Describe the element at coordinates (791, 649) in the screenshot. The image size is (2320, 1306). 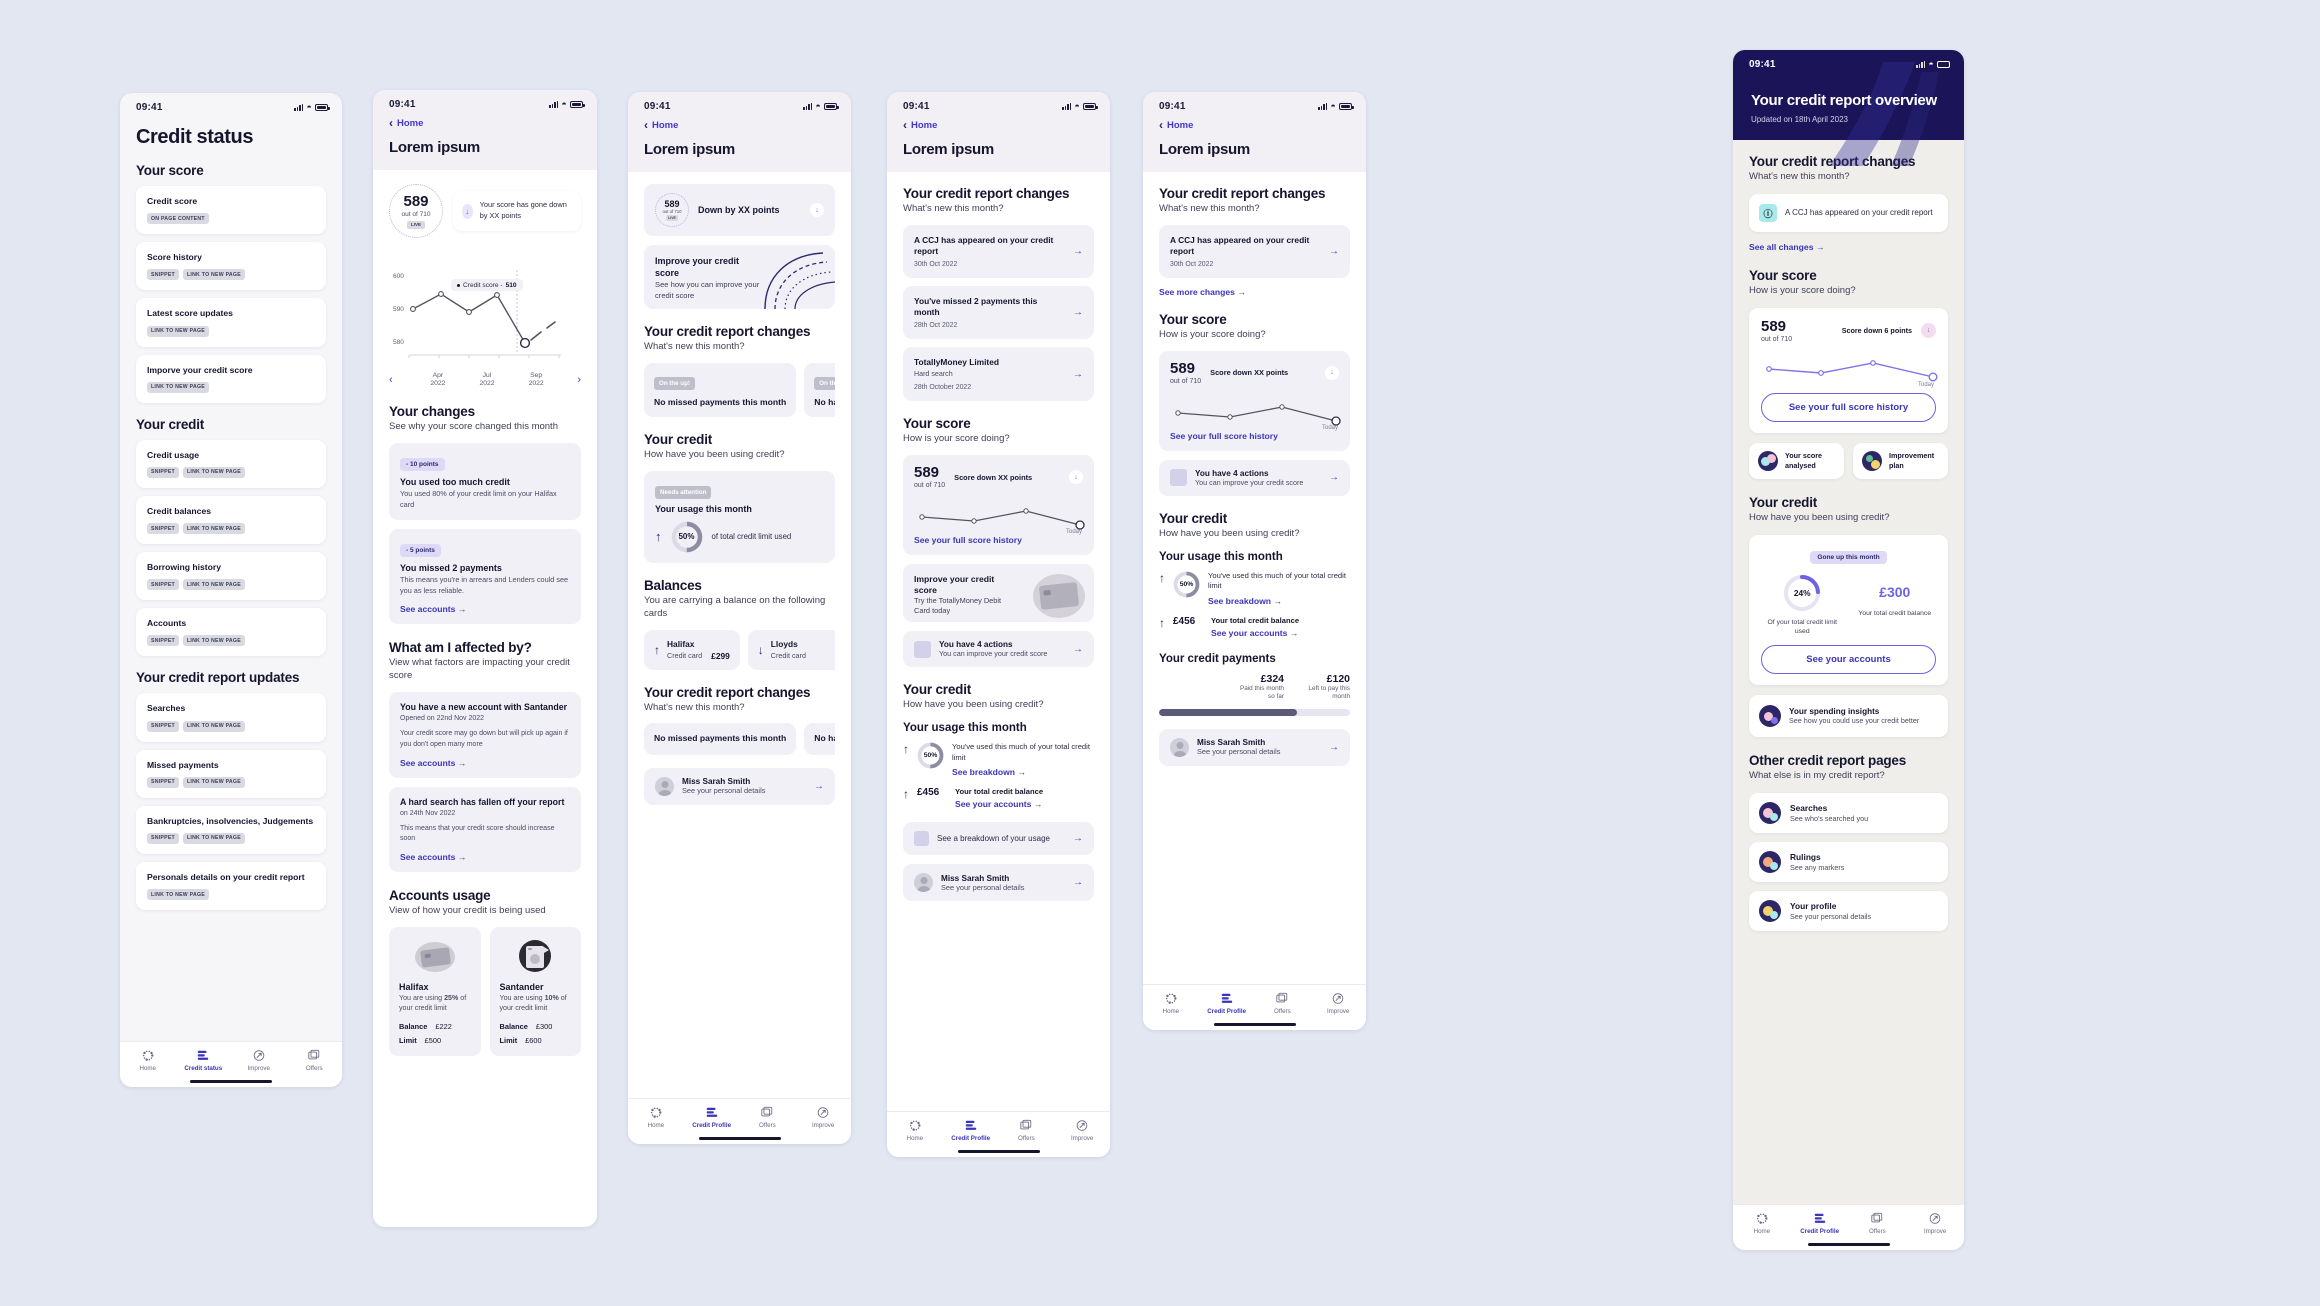
I see `balance-card: ↓ Lloyds Credit card` at that location.